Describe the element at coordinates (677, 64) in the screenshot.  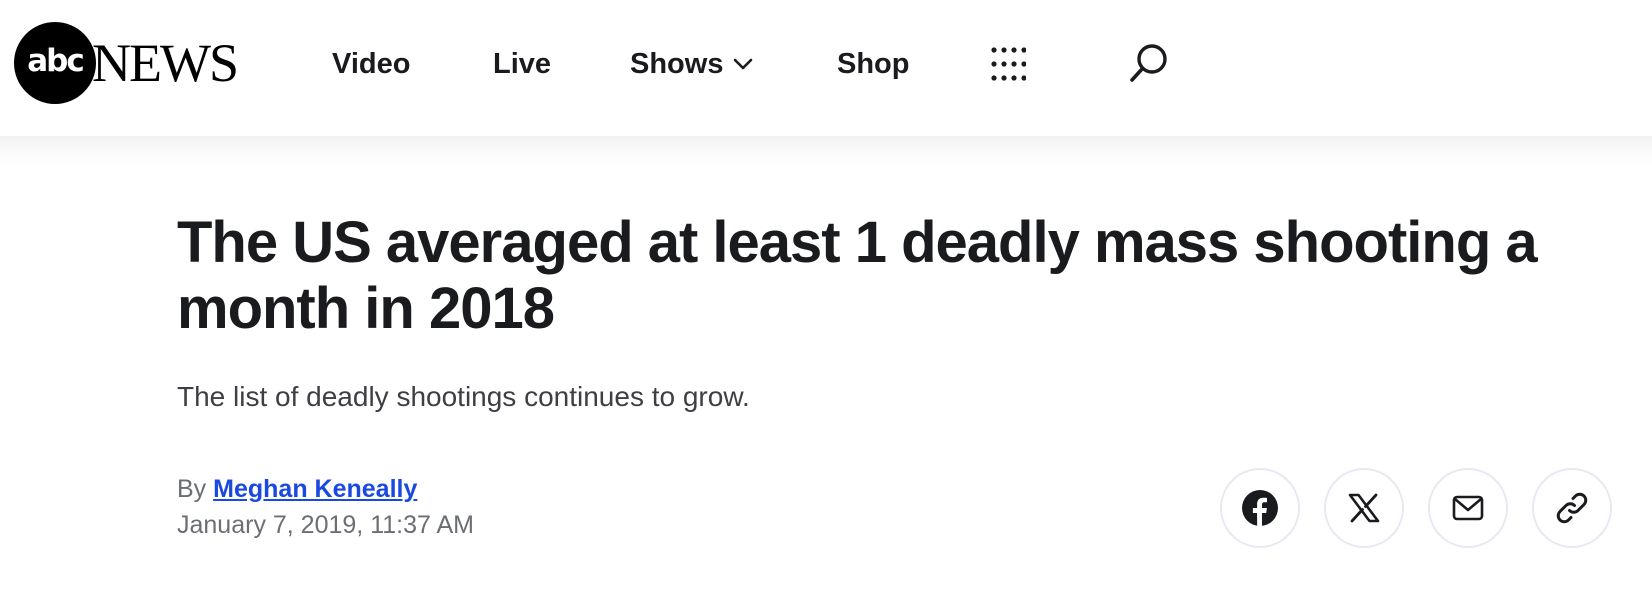
I see `nav-shows-label: Shows` at that location.